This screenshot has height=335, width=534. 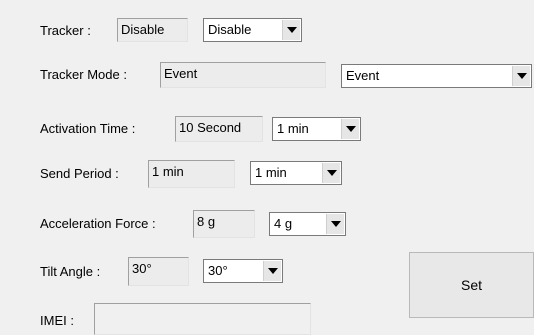 I want to click on tracker-dropdown: Disable, so click(x=252, y=30).